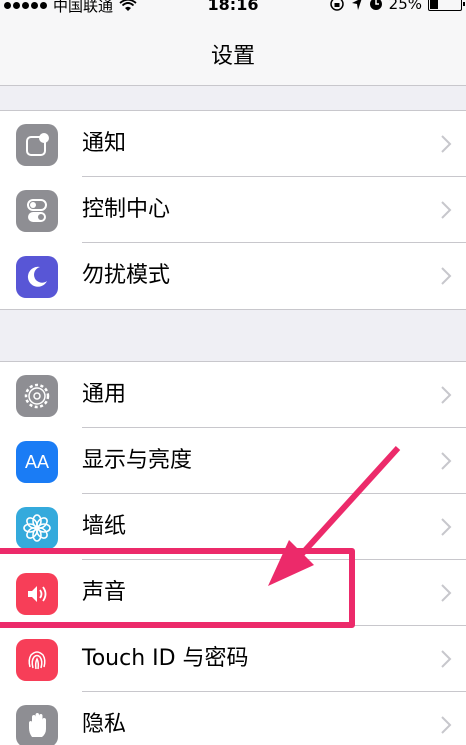 Image resolution: width=466 pixels, height=745 pixels. What do you see at coordinates (37, 396) in the screenshot?
I see `gear-icon` at bounding box center [37, 396].